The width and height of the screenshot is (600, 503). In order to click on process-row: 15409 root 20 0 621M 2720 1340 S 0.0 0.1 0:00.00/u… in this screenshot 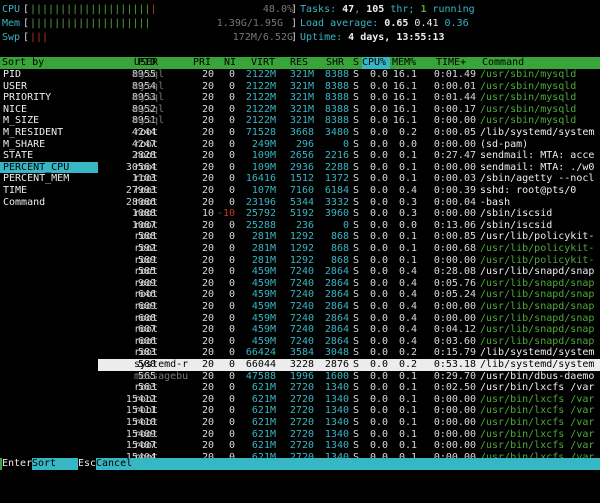, I will do `click(349, 435)`.